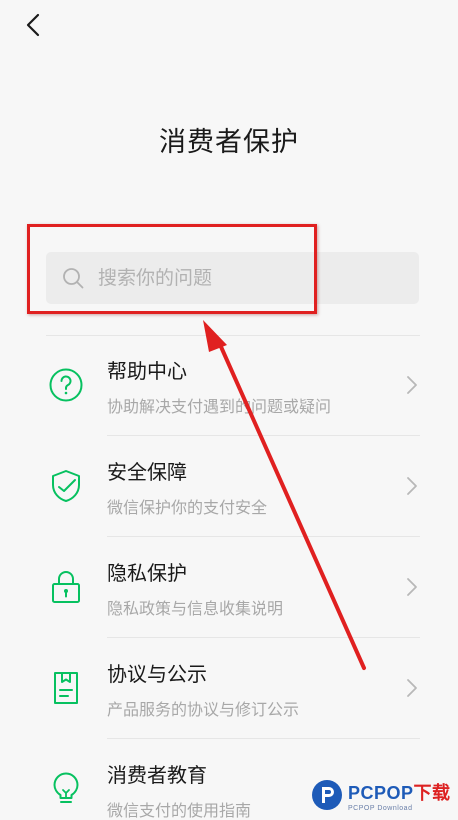 This screenshot has width=458, height=820. Describe the element at coordinates (229, 587) in the screenshot. I see `menu-item-privacy: 隐私保护 隐私政策与信息收集说明` at that location.